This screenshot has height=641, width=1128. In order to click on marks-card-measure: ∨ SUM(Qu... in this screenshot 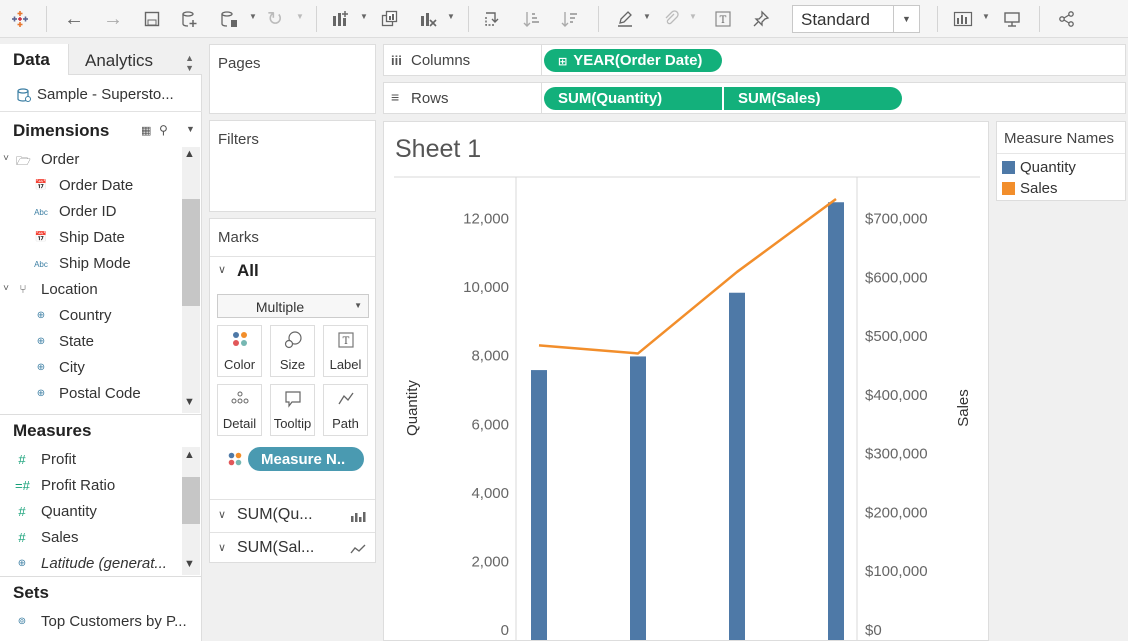, I will do `click(292, 516)`.